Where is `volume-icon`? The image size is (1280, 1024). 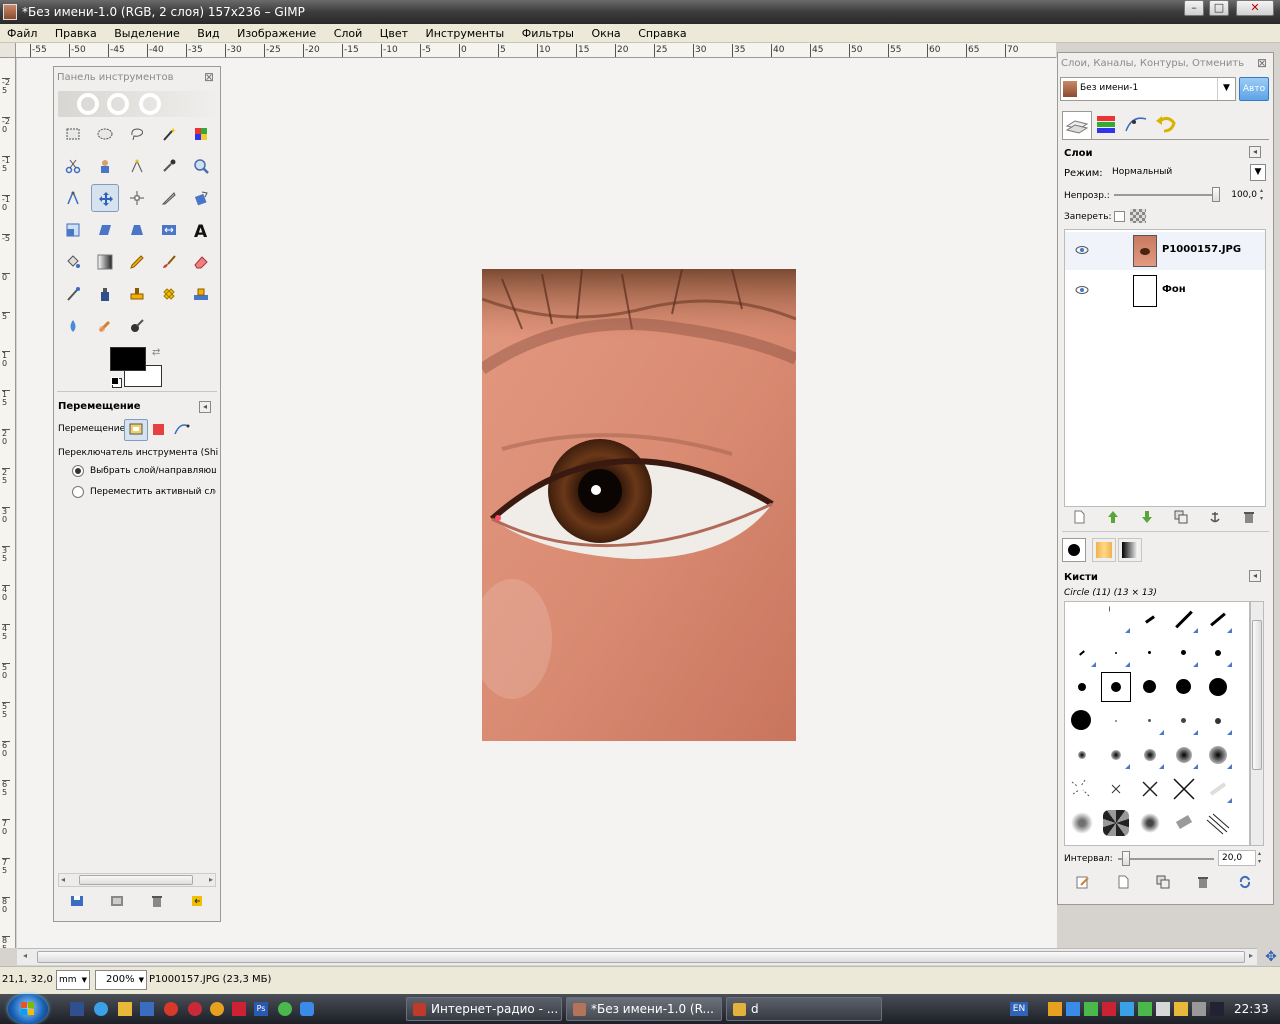 volume-icon is located at coordinates (1199, 1009).